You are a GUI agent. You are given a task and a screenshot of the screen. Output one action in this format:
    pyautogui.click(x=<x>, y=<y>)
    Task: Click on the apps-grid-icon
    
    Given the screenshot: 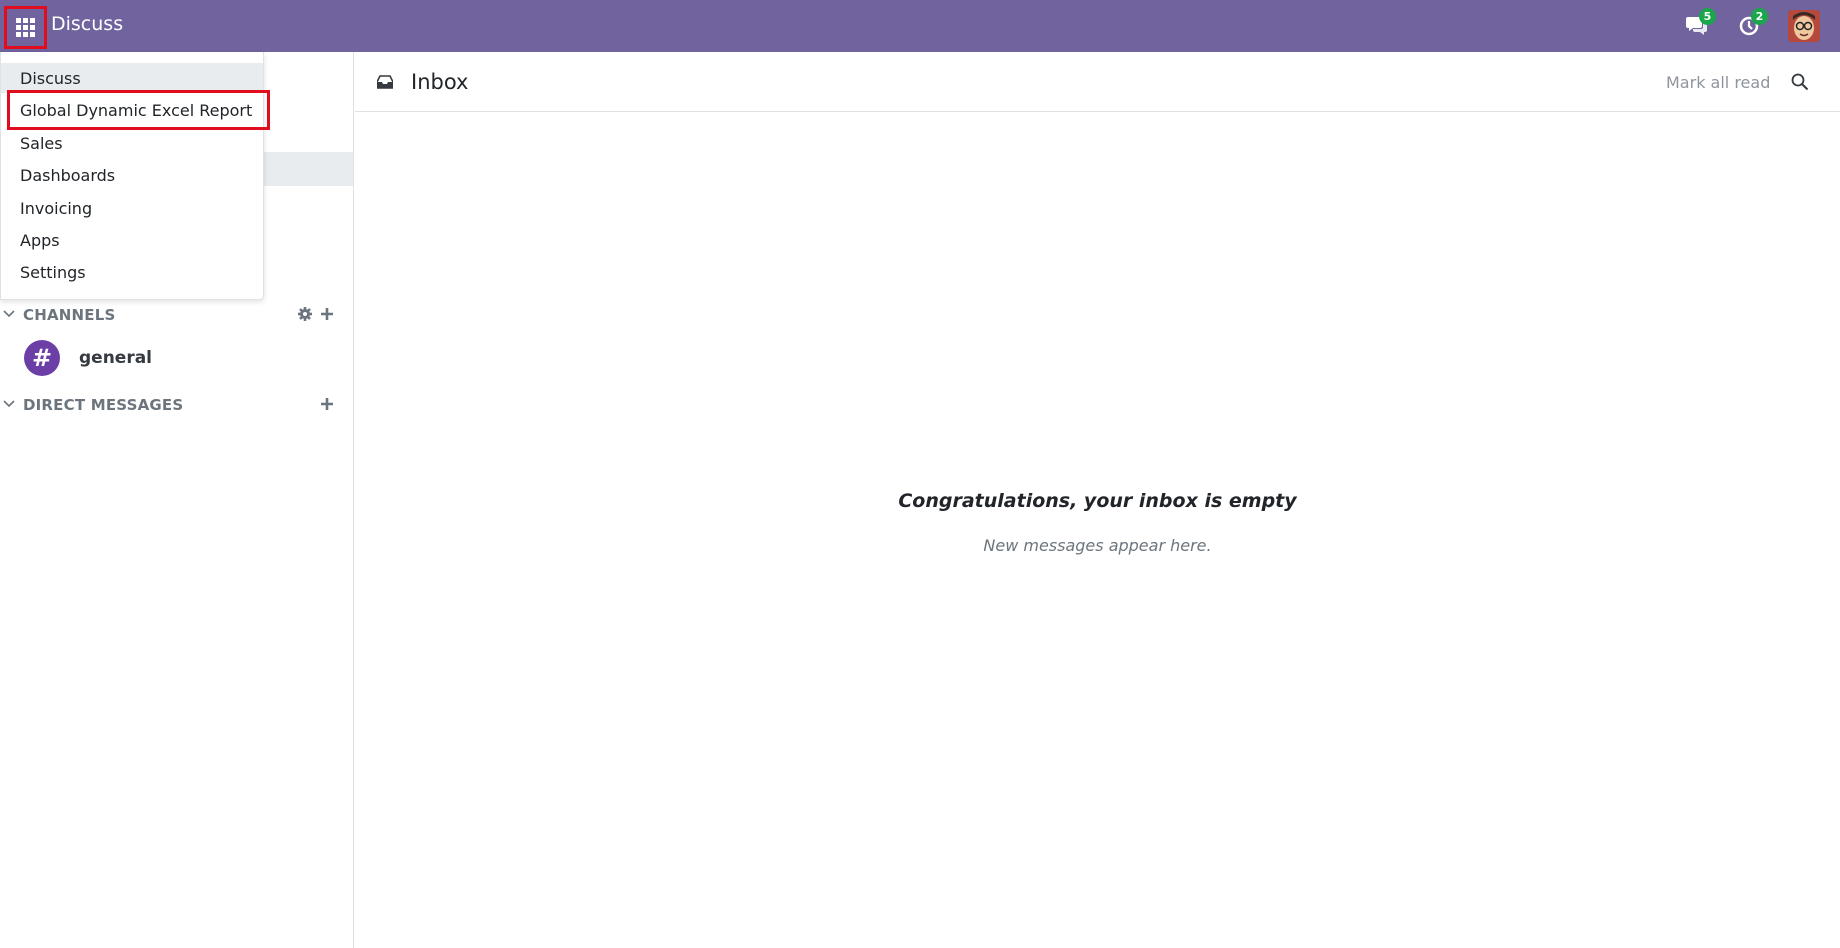 What is the action you would take?
    pyautogui.click(x=25, y=27)
    